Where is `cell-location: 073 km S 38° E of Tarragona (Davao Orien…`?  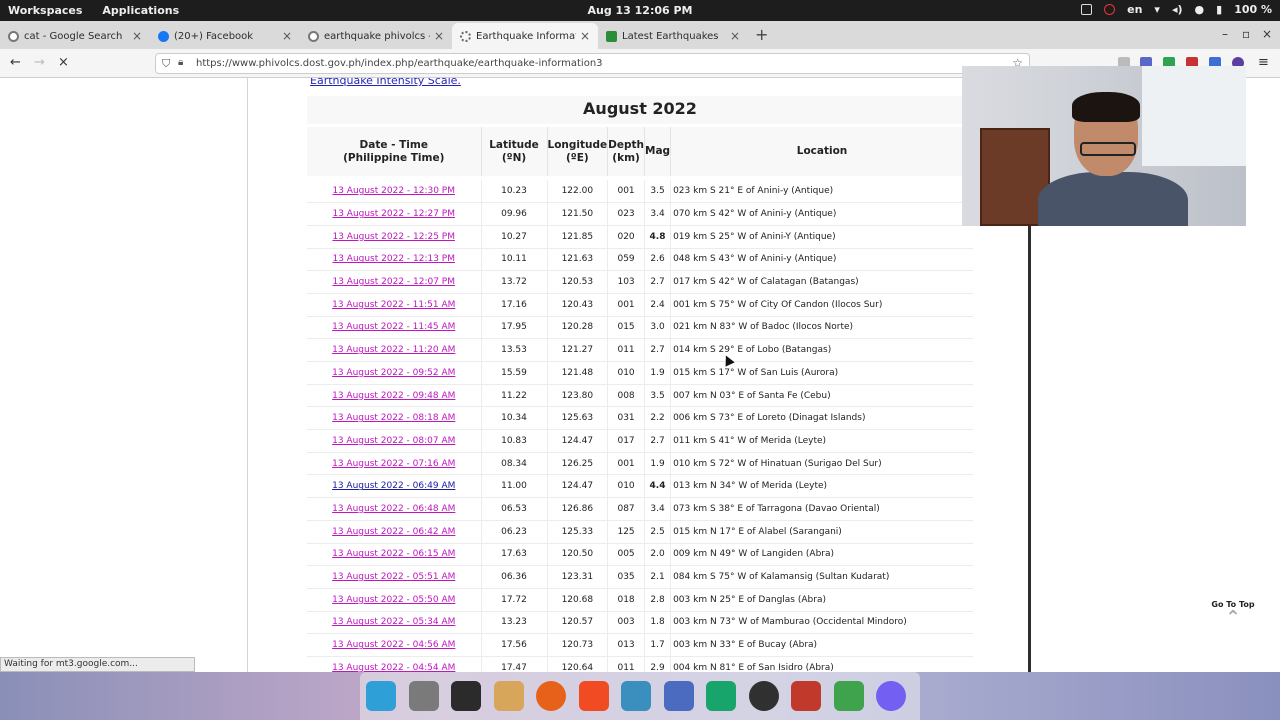
cell-location: 073 km S 38° E of Tarragona (Davao Orien… is located at coordinates (821, 509).